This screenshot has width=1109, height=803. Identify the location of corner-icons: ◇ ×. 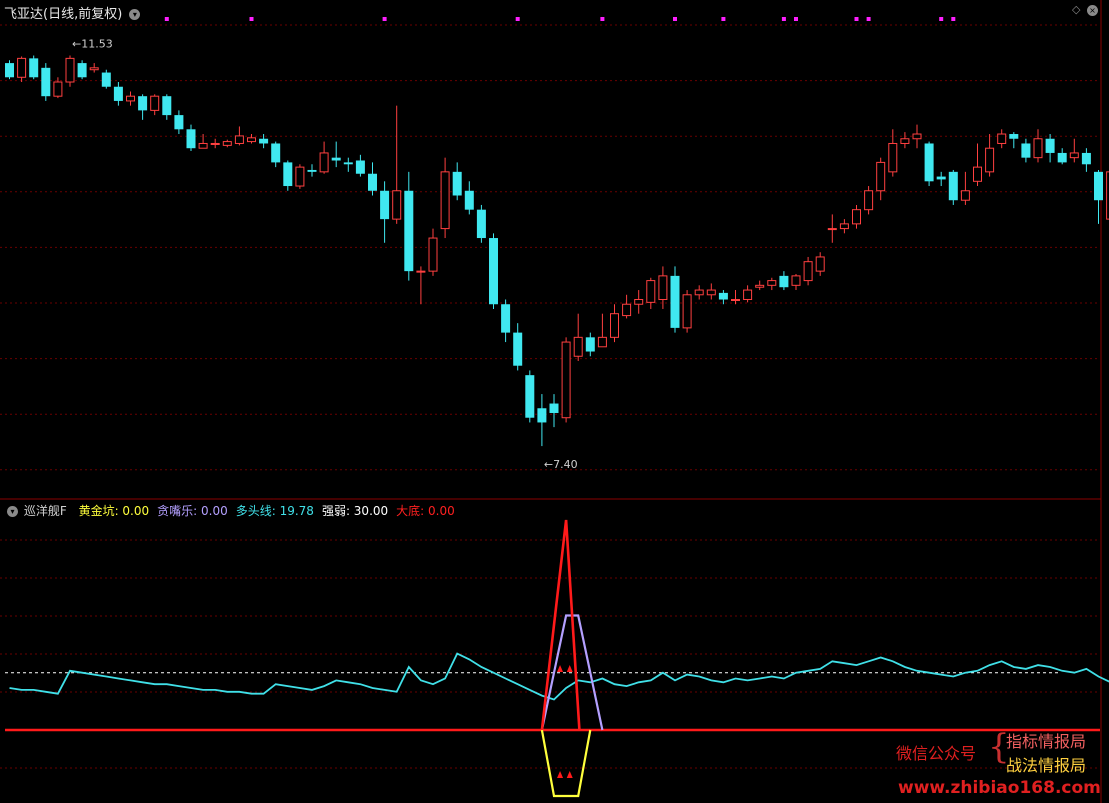
(1086, 9).